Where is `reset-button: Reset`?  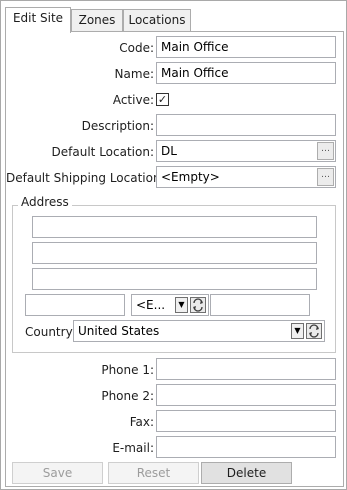 reset-button: Reset is located at coordinates (153, 473).